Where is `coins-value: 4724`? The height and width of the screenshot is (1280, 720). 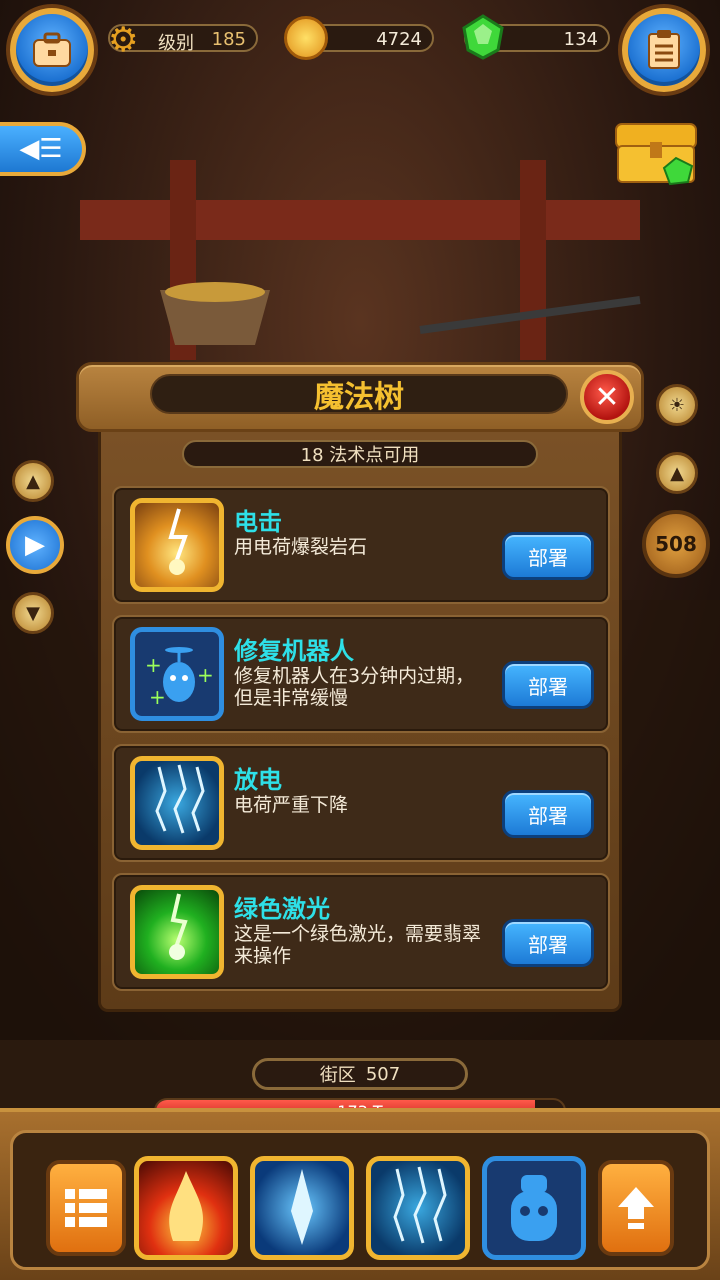
coins-value: 4724 is located at coordinates (399, 39).